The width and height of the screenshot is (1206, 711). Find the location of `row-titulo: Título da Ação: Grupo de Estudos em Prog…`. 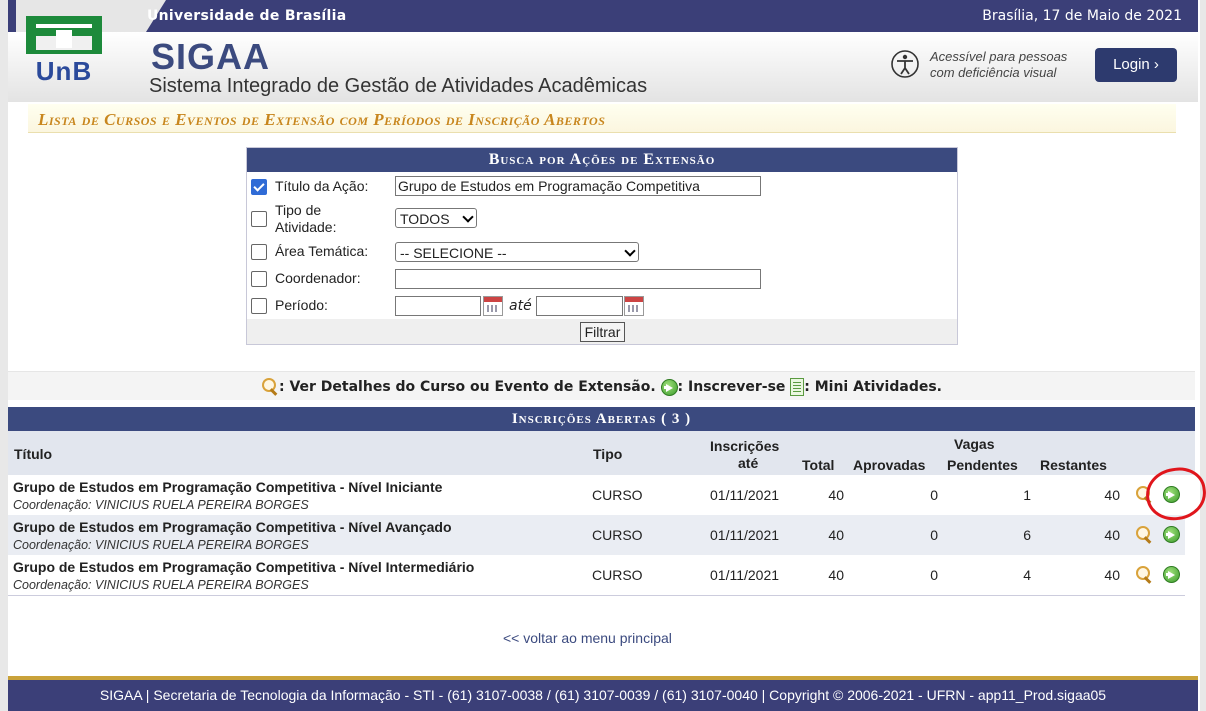

row-titulo: Título da Ação: Grupo de Estudos em Prog… is located at coordinates (602, 188).